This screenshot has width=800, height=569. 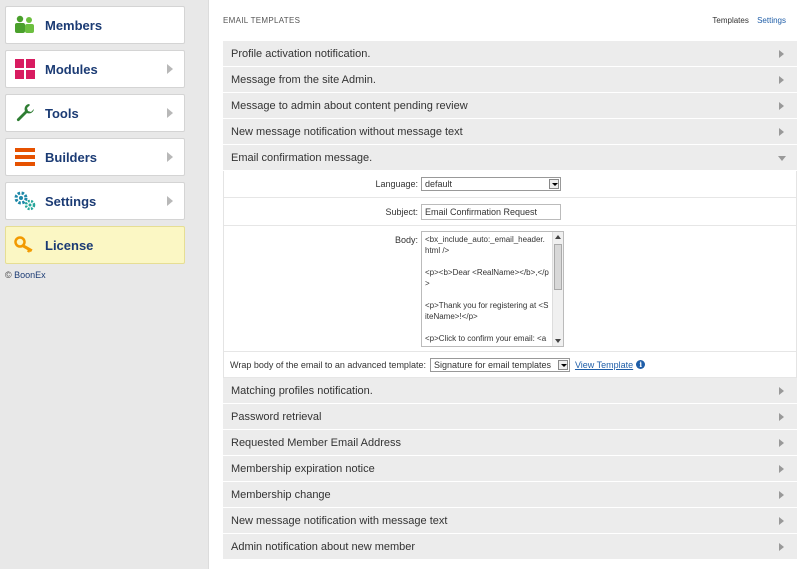 I want to click on template-title: Email confirmation message., so click(x=302, y=157).